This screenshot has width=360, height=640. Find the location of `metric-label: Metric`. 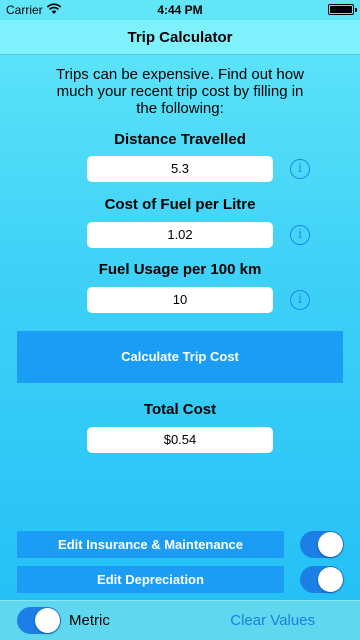

metric-label: Metric is located at coordinates (89, 620).